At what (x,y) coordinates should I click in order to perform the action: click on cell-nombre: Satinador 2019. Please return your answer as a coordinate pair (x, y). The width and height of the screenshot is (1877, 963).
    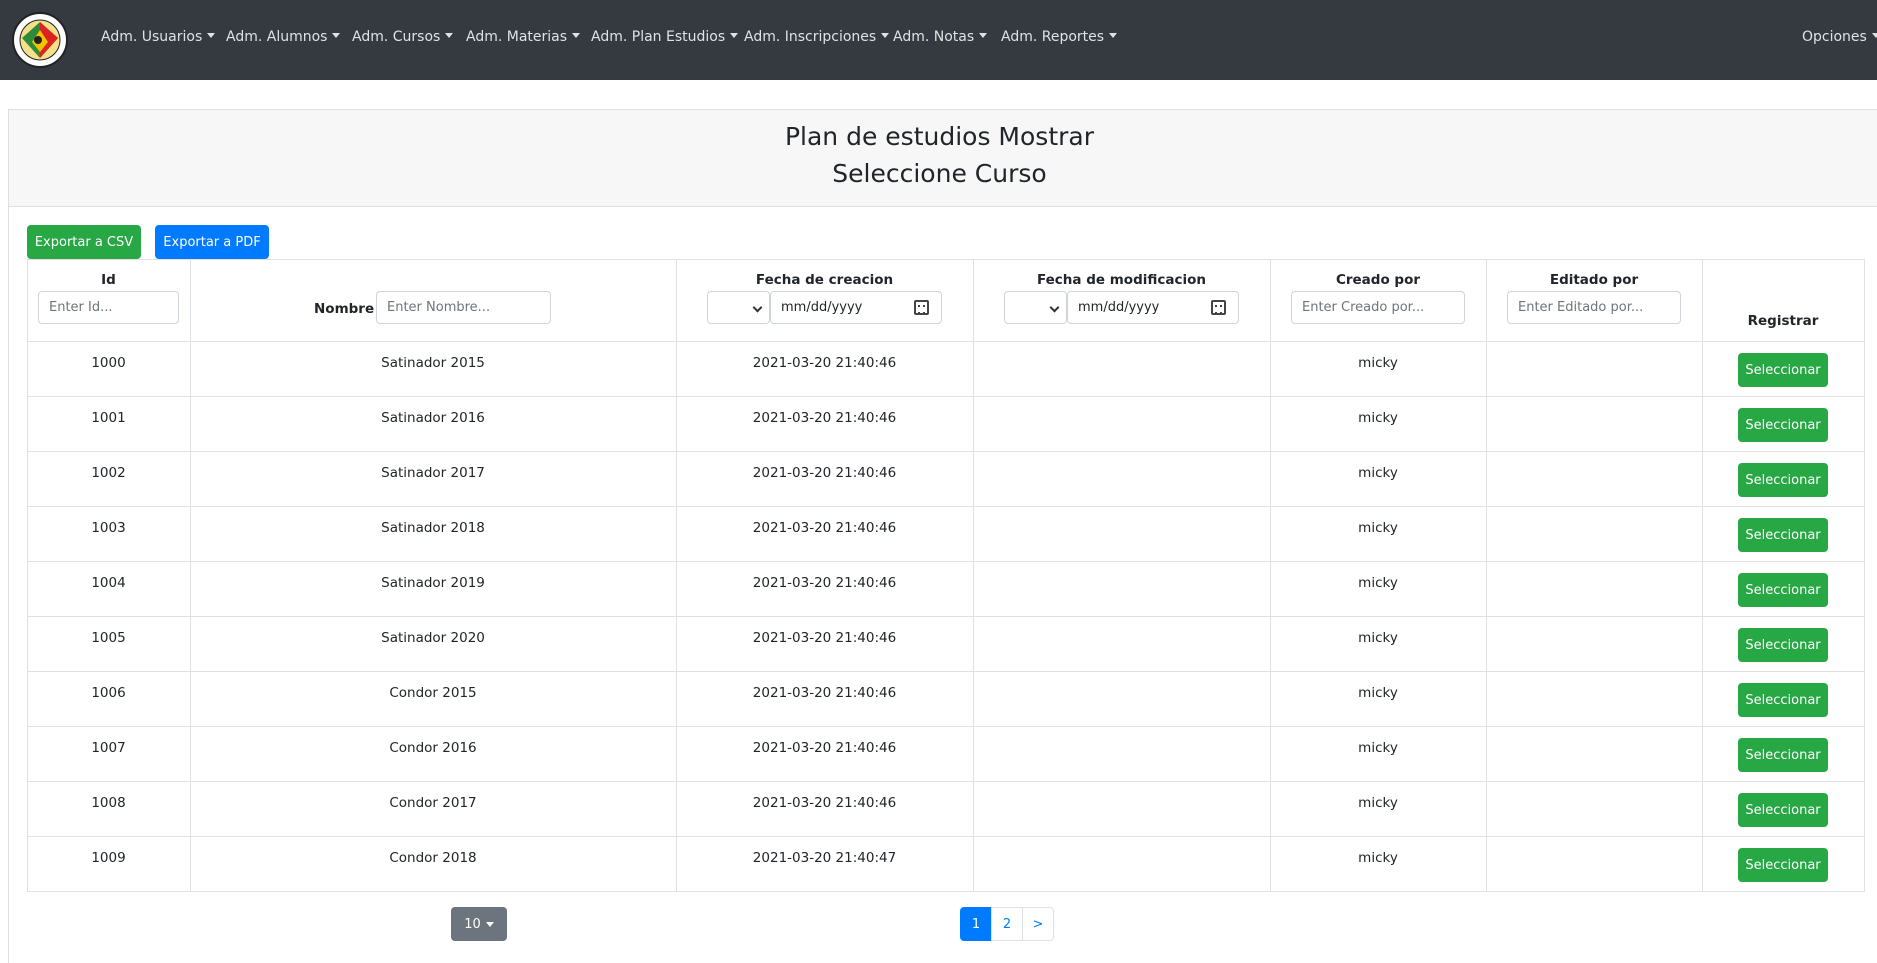
    Looking at the image, I should click on (433, 583).